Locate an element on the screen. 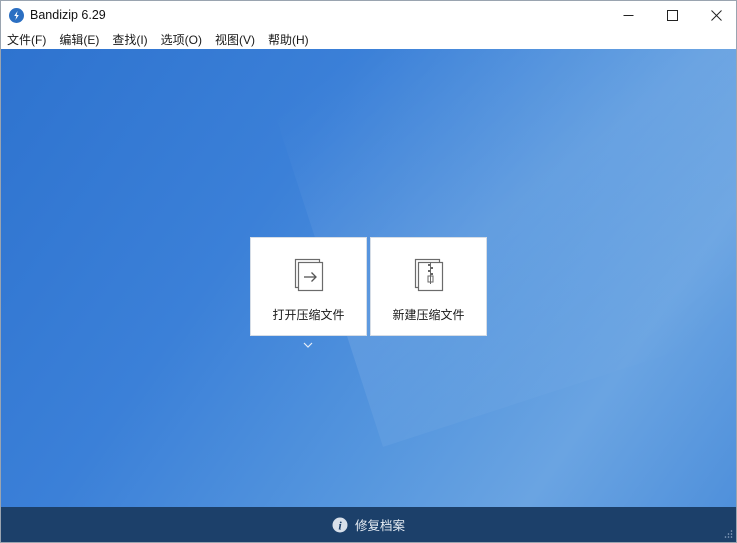 Image resolution: width=737 pixels, height=543 pixels. maximize-icon is located at coordinates (672, 15).